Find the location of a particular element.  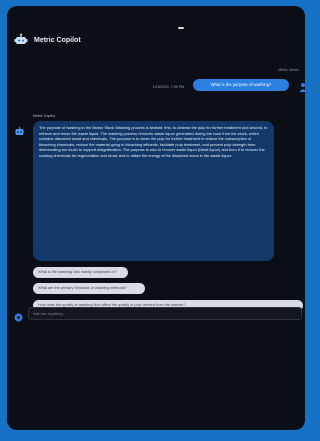

message-timestamp: 1/29/2024, 7:09 PM is located at coordinates (168, 87).